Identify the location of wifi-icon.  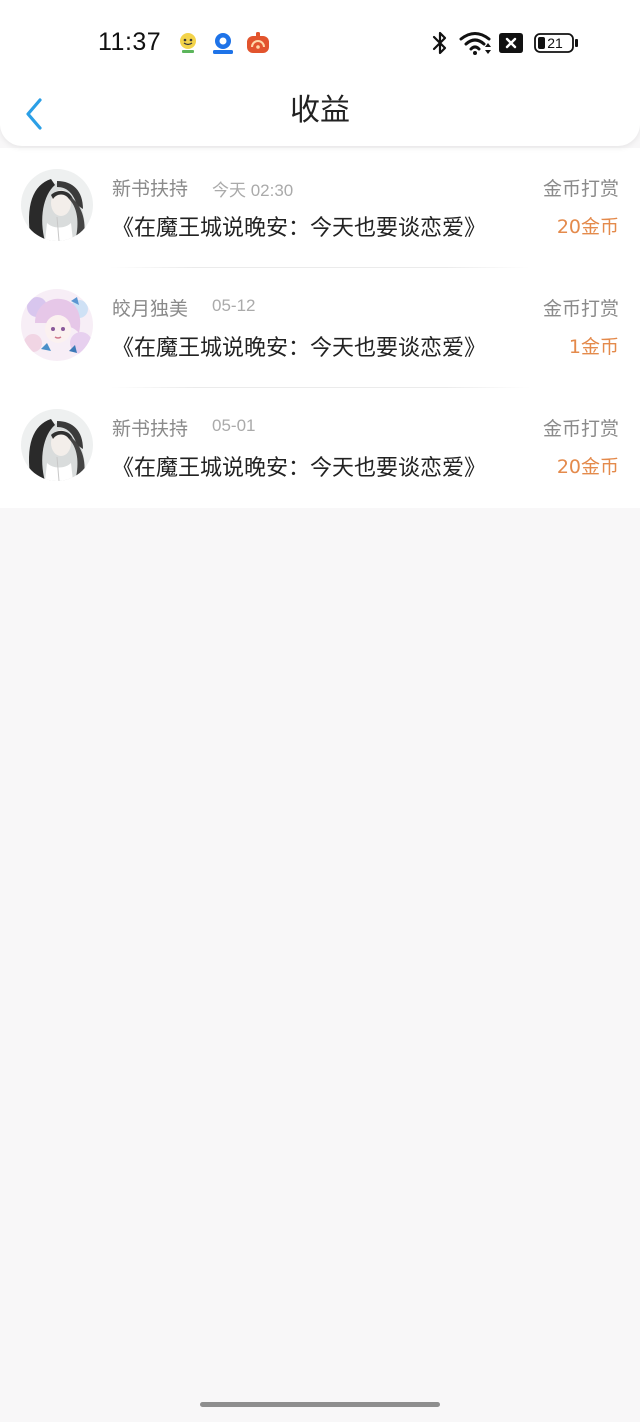
(475, 43).